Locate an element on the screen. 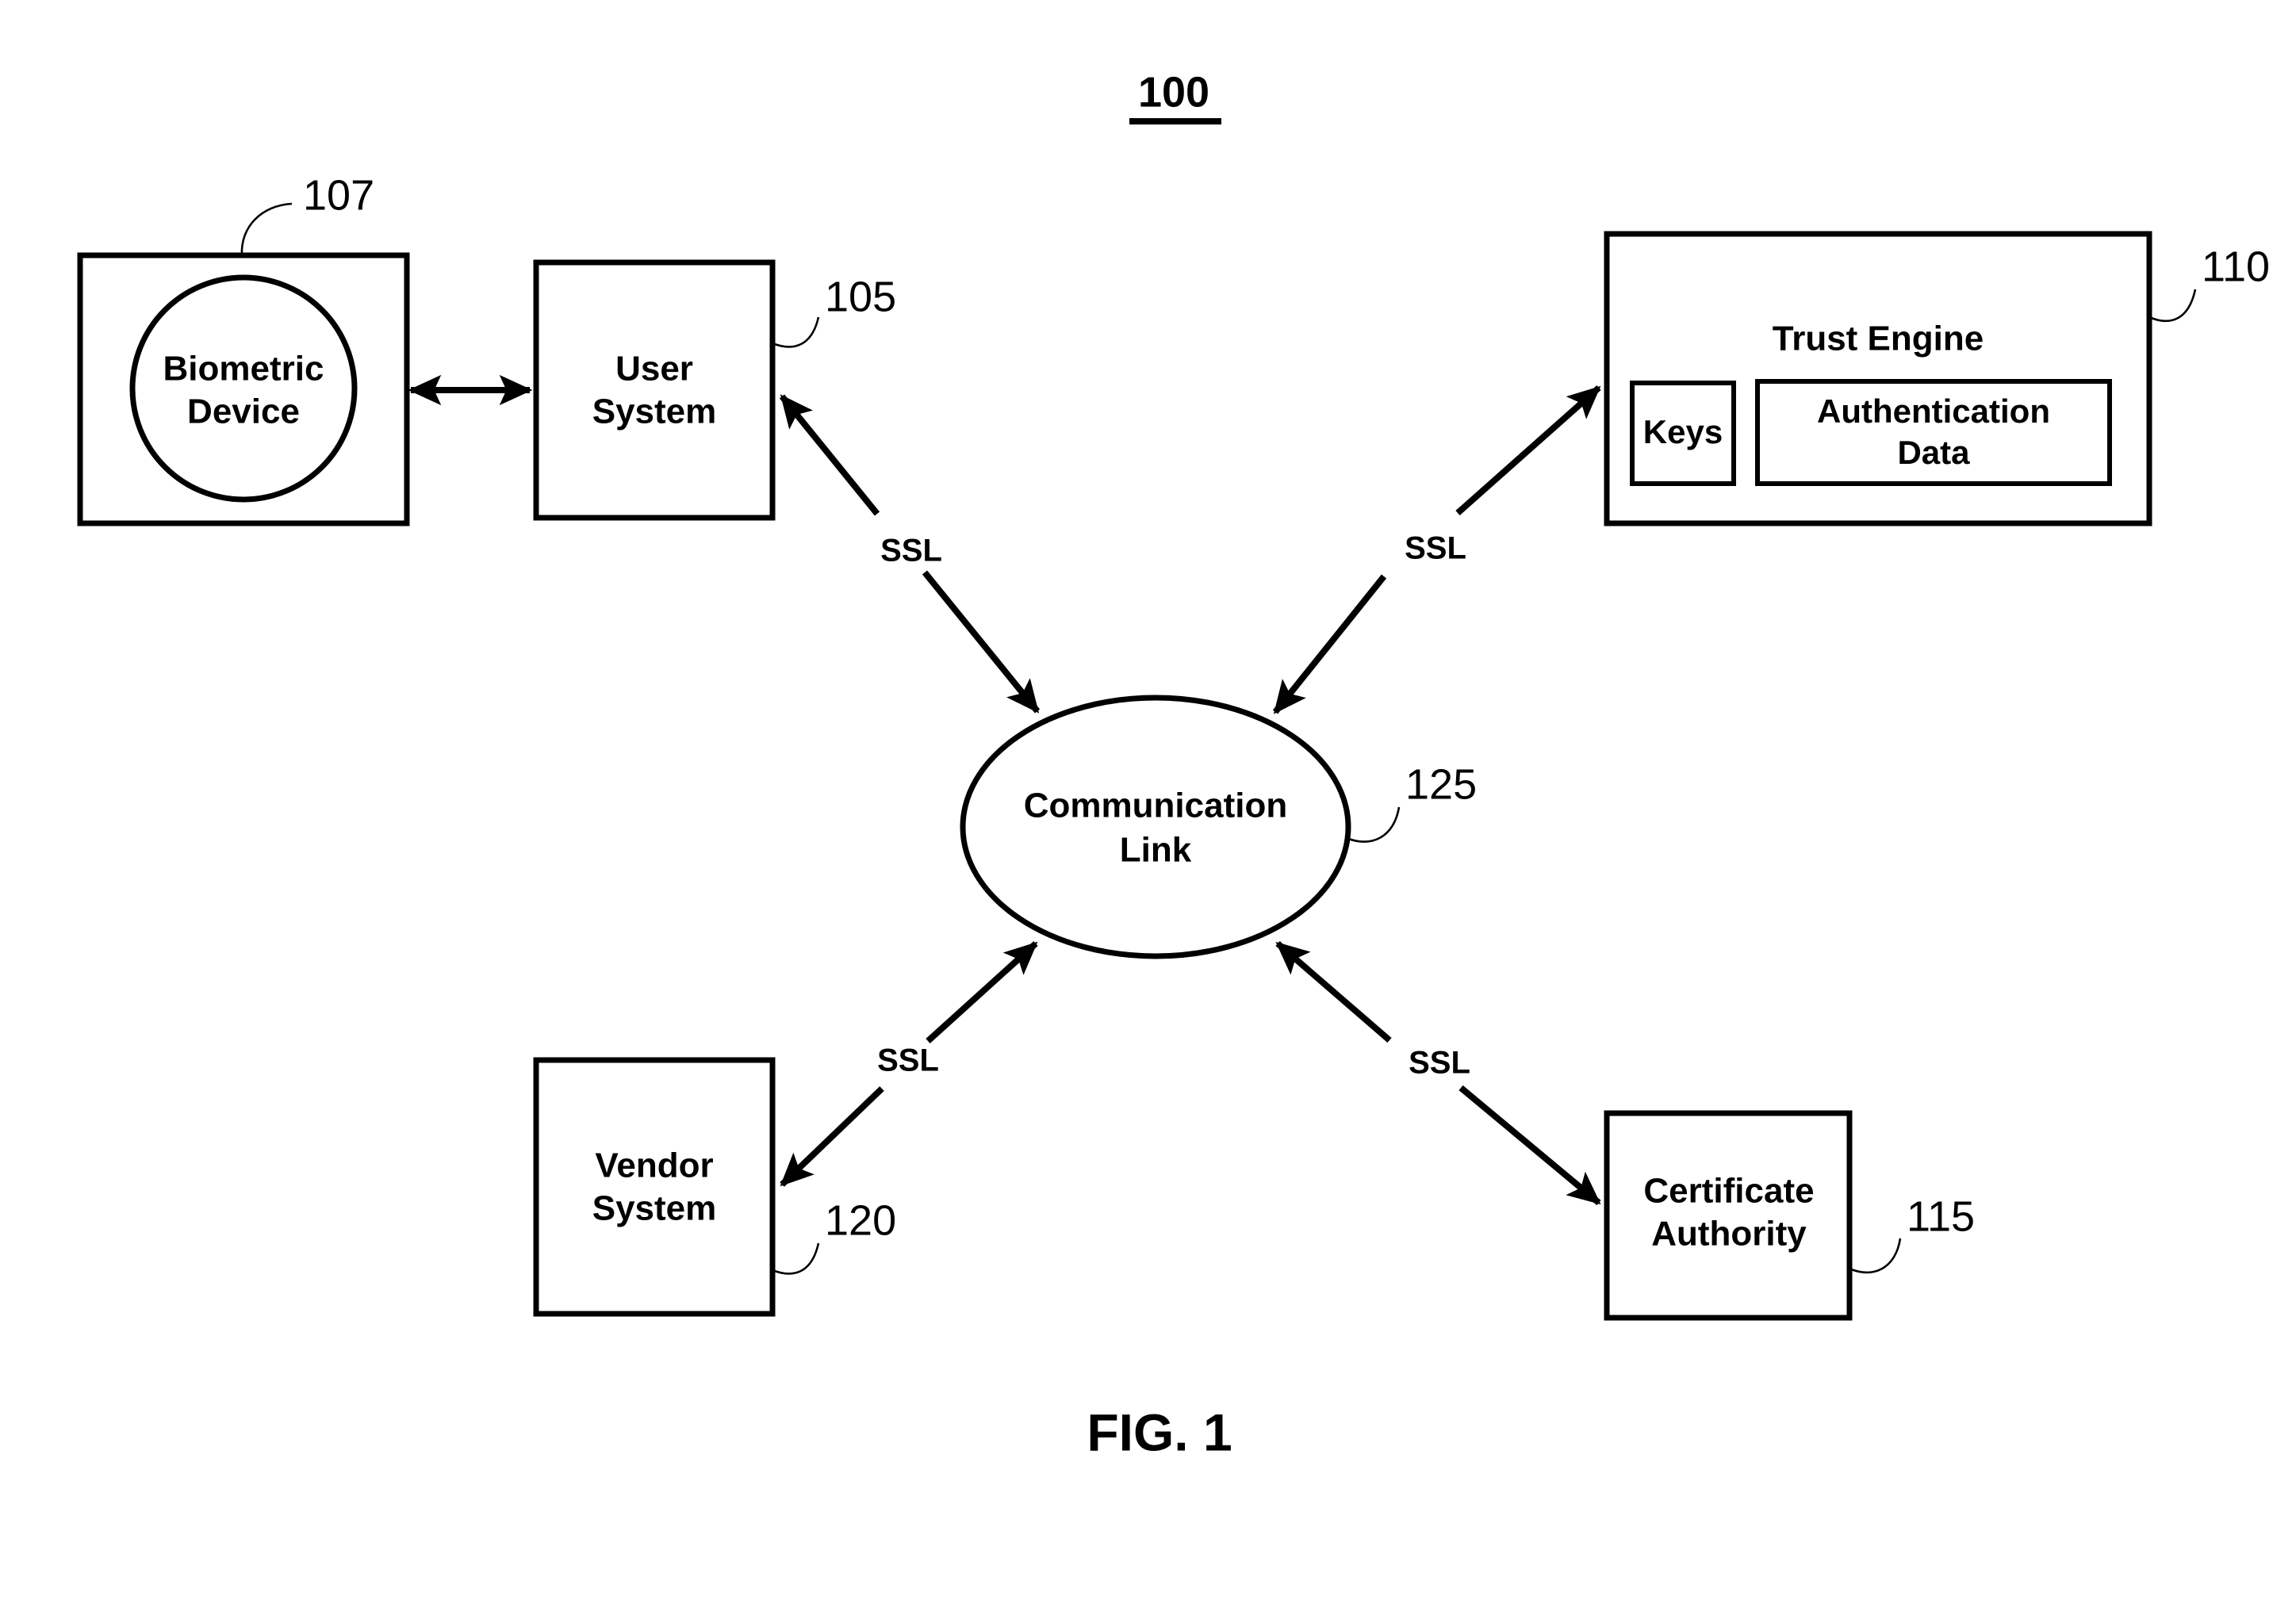 The image size is (2296, 1600). user-system-label-line2: System is located at coordinates (654, 411).